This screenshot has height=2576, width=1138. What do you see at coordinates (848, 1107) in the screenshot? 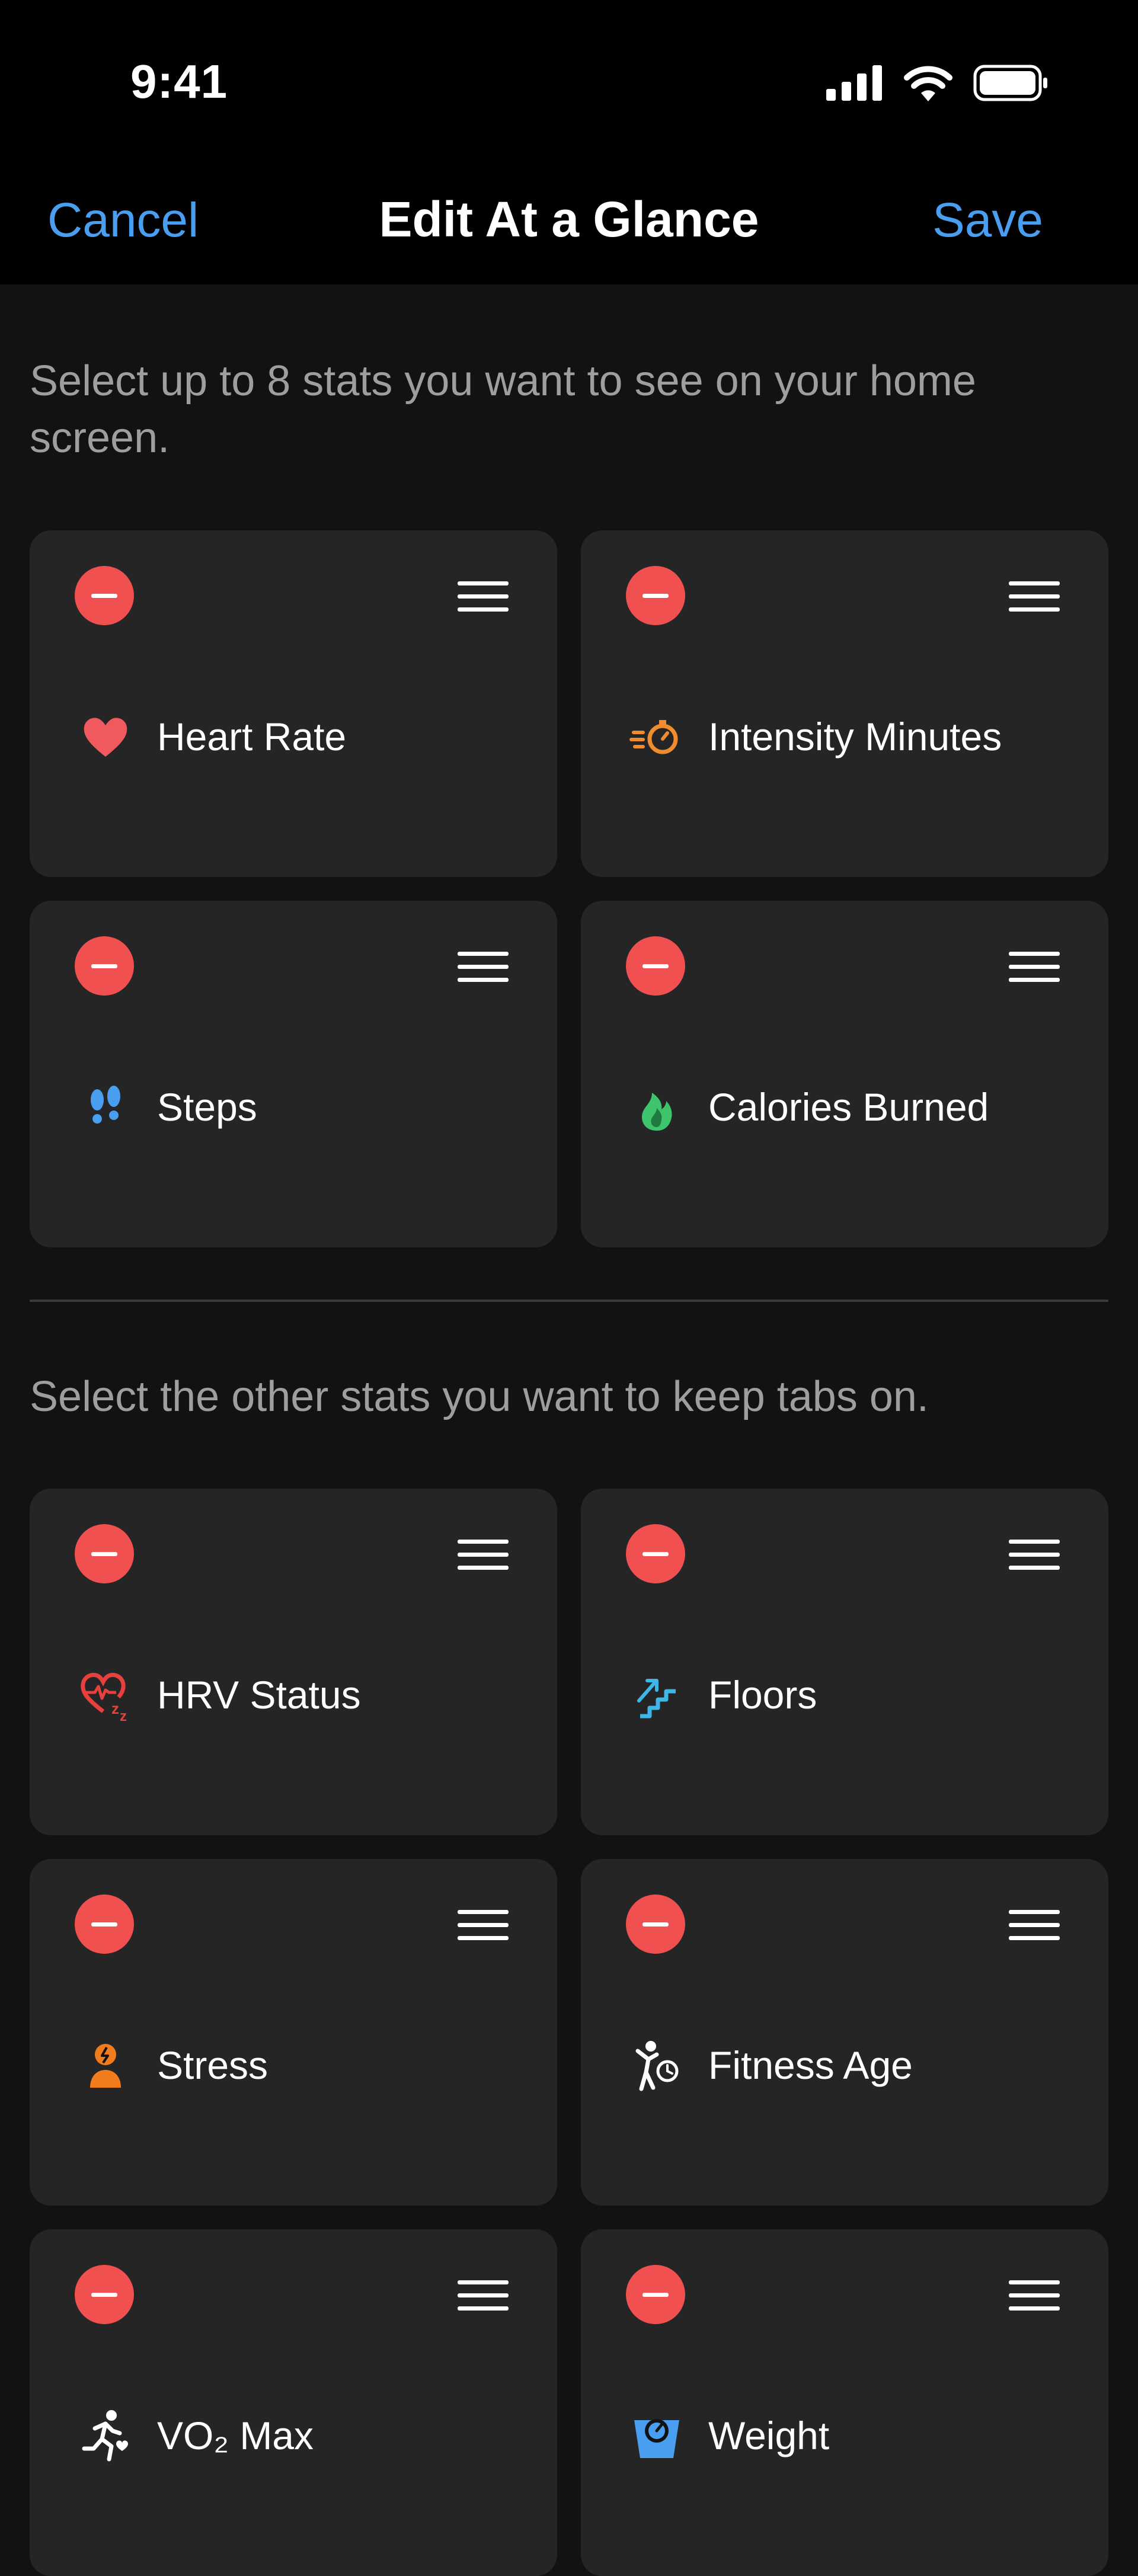
I see `stat-label: Calories Burned` at bounding box center [848, 1107].